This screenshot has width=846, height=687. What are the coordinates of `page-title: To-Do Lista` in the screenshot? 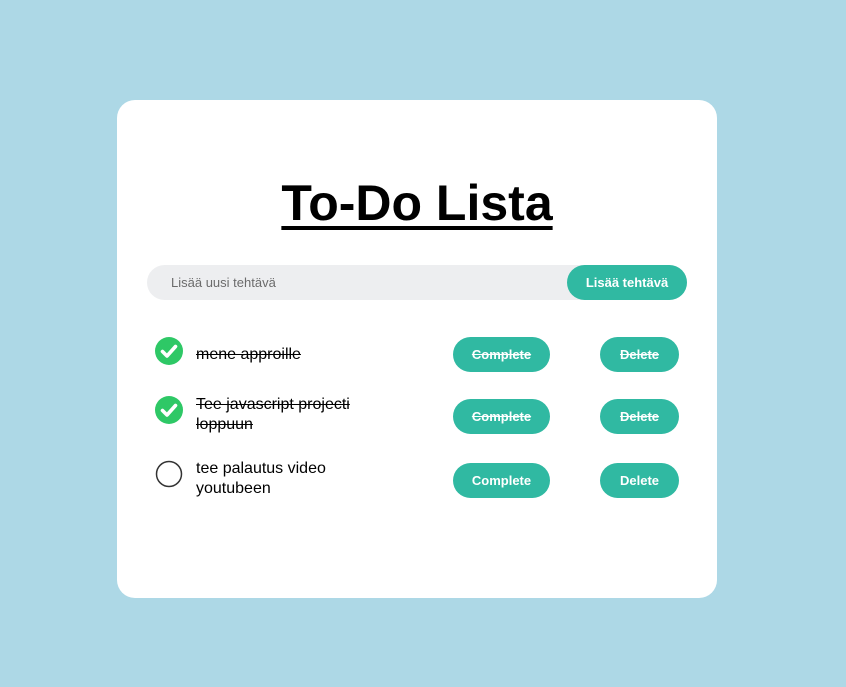 It's located at (417, 203).